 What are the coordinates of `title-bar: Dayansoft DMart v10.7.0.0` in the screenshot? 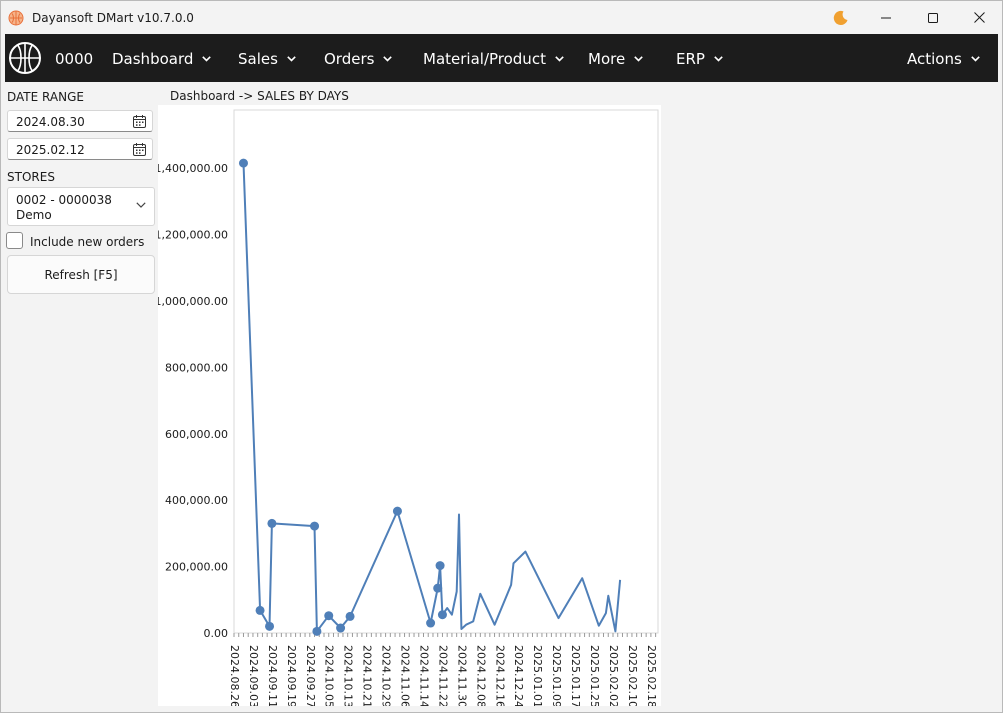 It's located at (501, 17).